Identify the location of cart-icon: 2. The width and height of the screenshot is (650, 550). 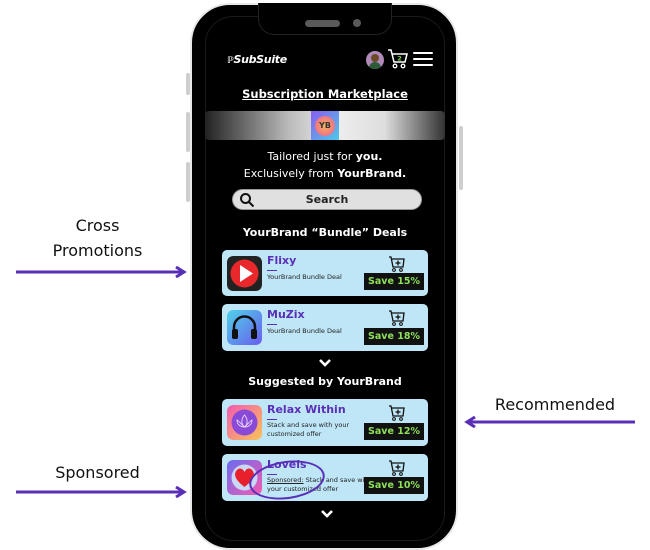
(398, 59).